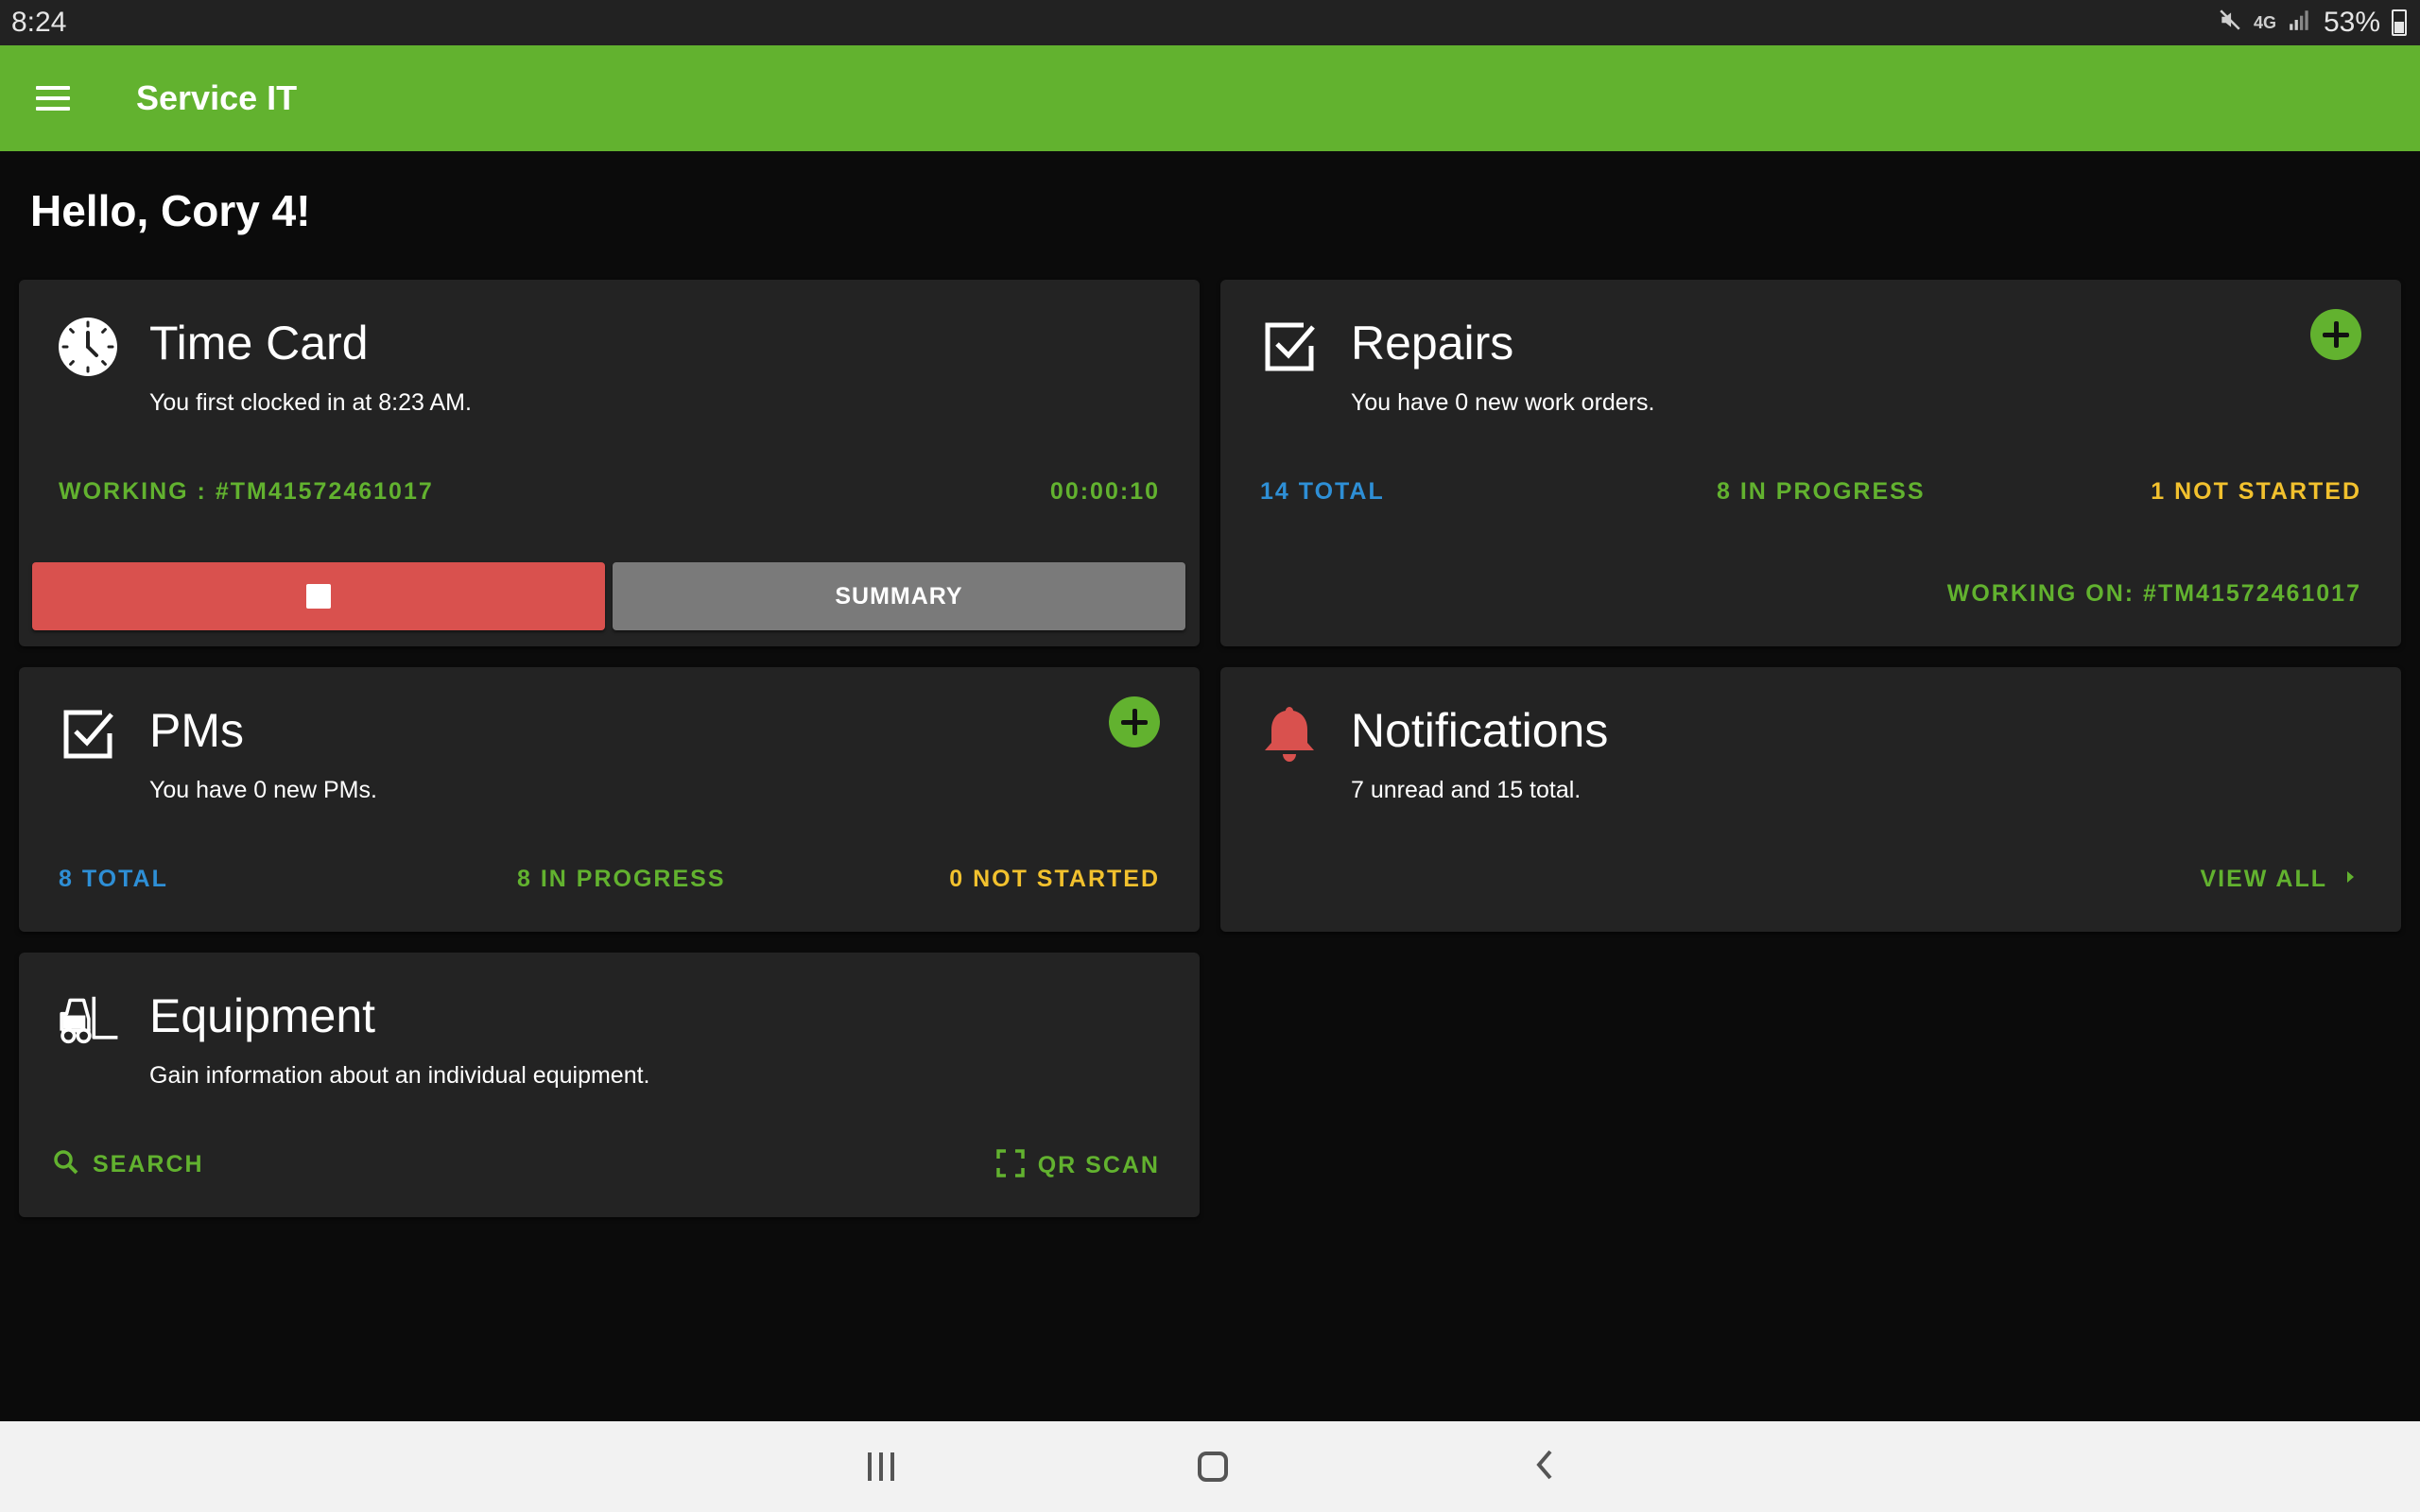 This screenshot has height=1512, width=2420. Describe the element at coordinates (217, 97) in the screenshot. I see `app-title: Service IT` at that location.